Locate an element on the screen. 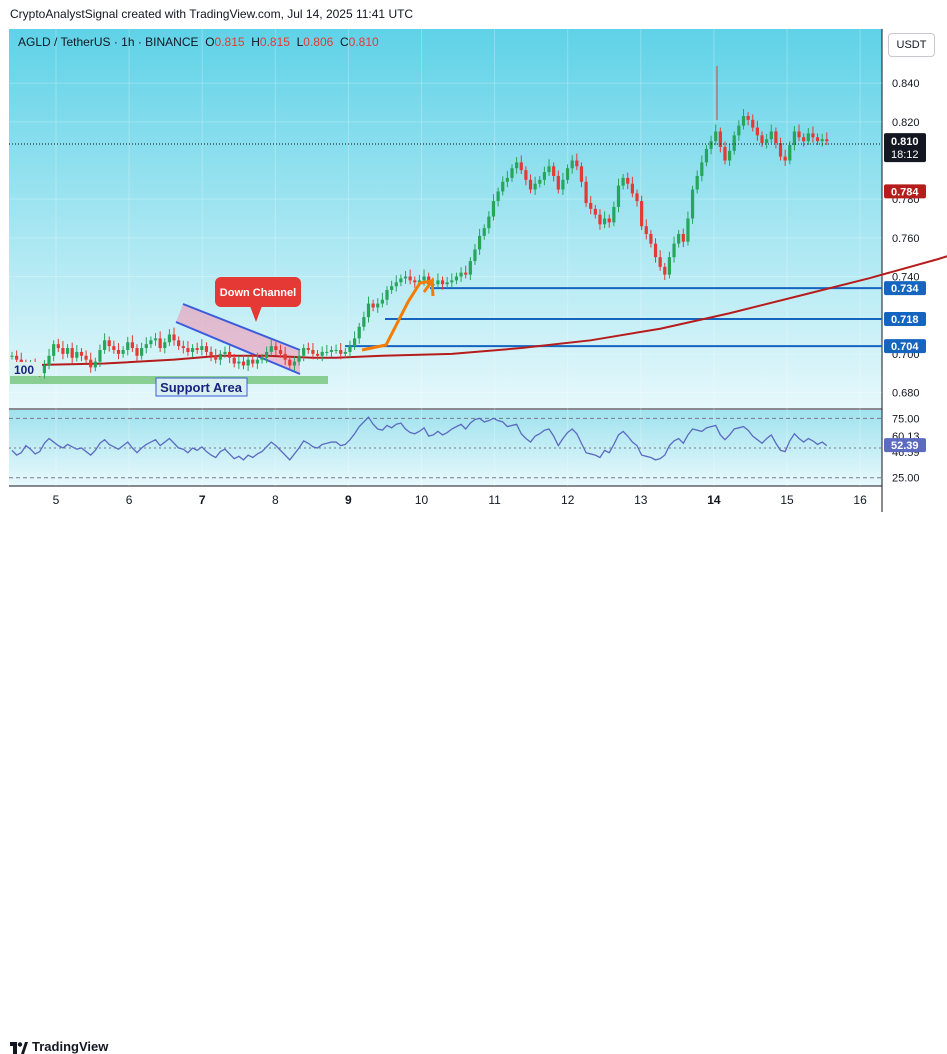  high-value: 0.815 is located at coordinates (274, 42).